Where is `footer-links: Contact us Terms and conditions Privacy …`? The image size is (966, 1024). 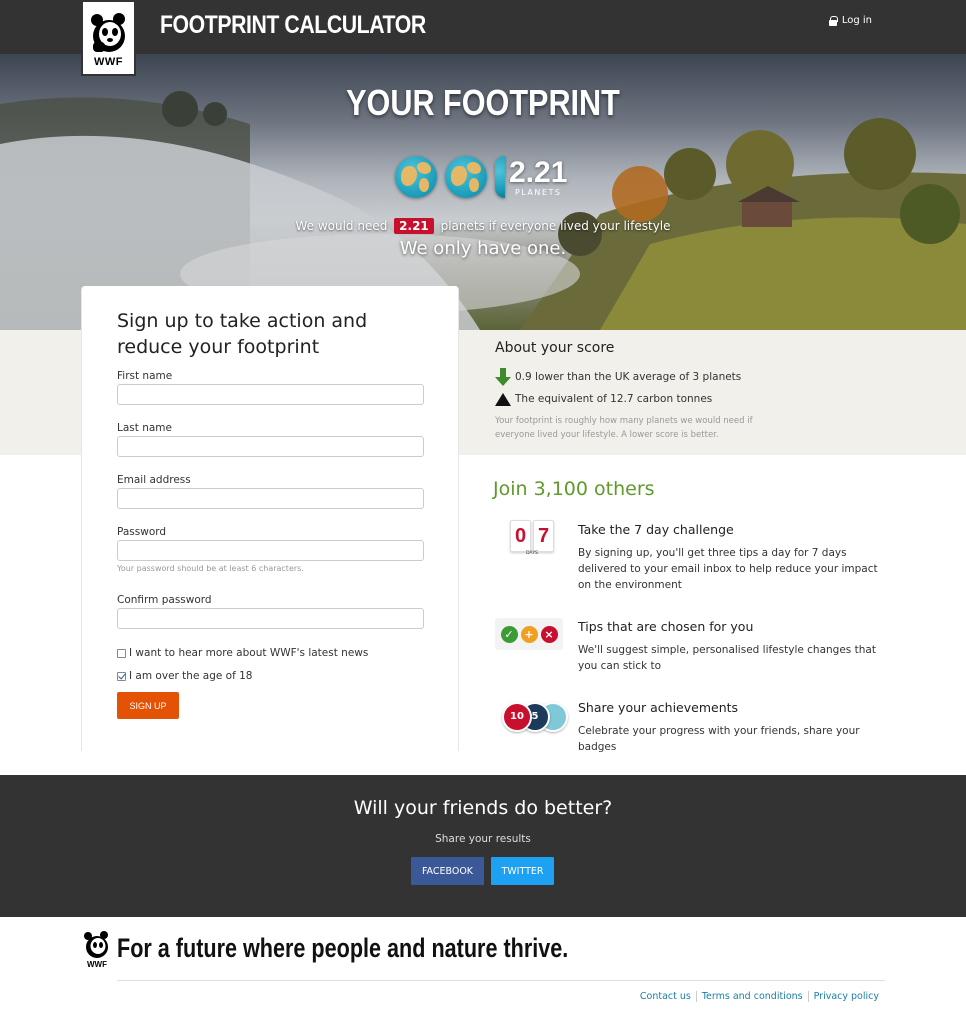
footer-links: Contact us Terms and conditions Privacy … is located at coordinates (759, 996).